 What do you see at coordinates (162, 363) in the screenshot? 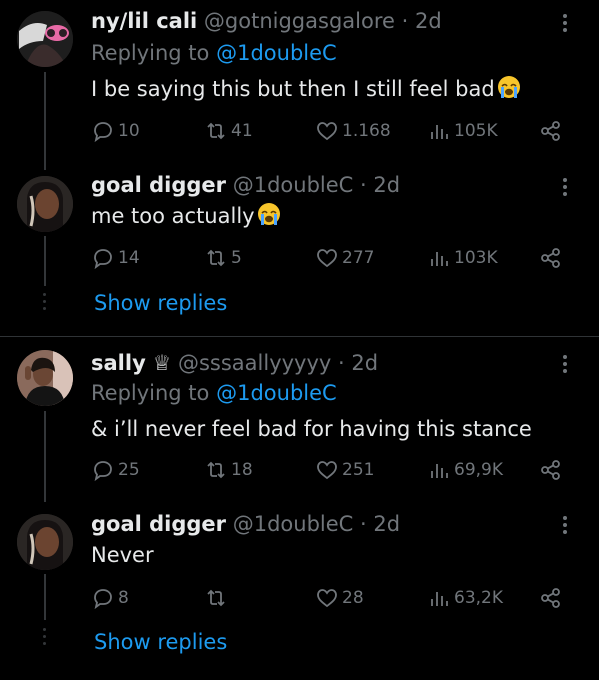
I see `crown-icon: ♕` at bounding box center [162, 363].